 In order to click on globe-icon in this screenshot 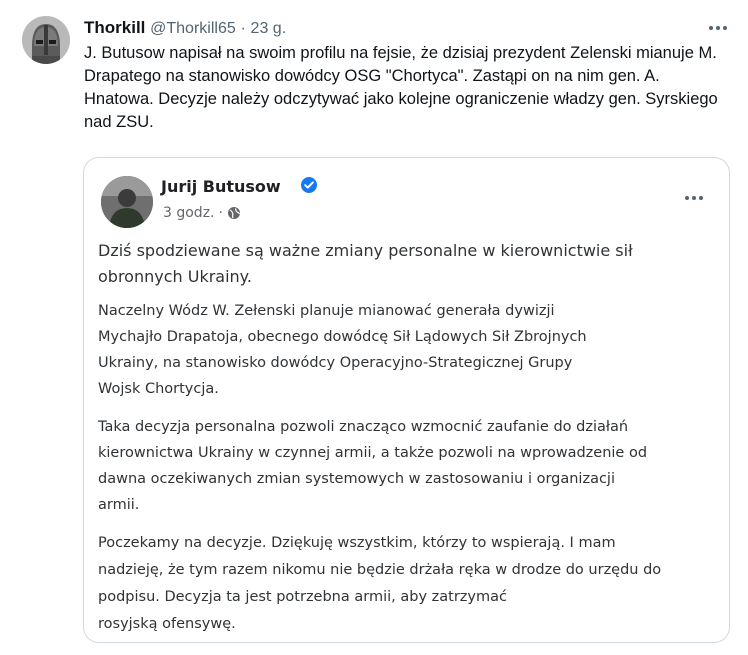, I will do `click(234, 213)`.